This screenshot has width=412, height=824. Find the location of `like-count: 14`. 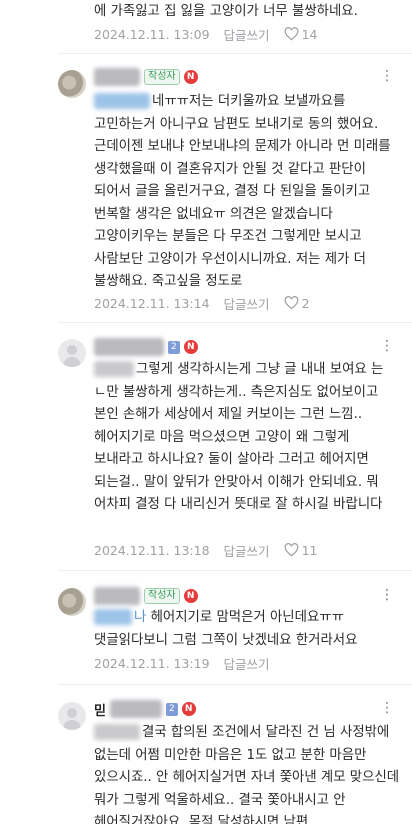

like-count: 14 is located at coordinates (309, 34).